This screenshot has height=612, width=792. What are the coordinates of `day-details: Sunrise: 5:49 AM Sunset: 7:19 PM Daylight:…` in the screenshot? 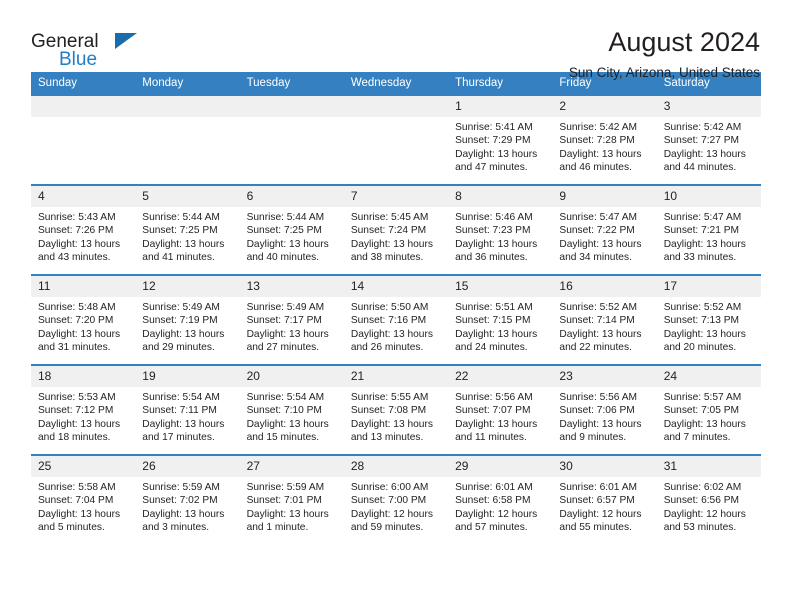 It's located at (187, 326).